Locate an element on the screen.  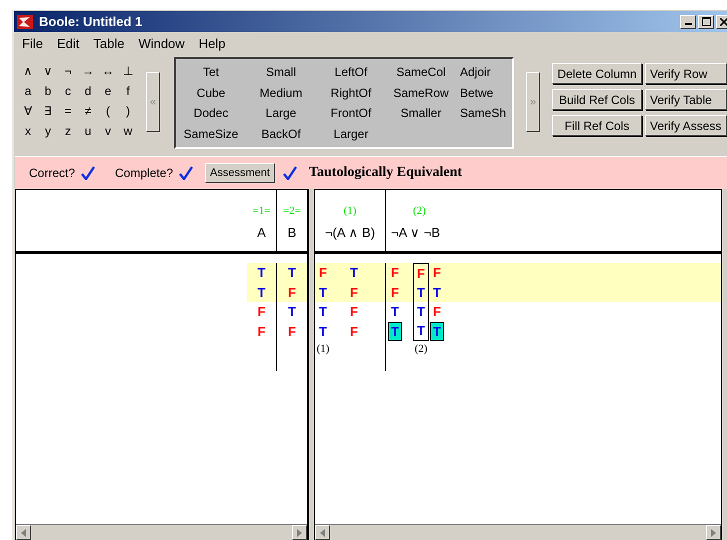
action-button: Fill Ref Cols is located at coordinates (597, 125).